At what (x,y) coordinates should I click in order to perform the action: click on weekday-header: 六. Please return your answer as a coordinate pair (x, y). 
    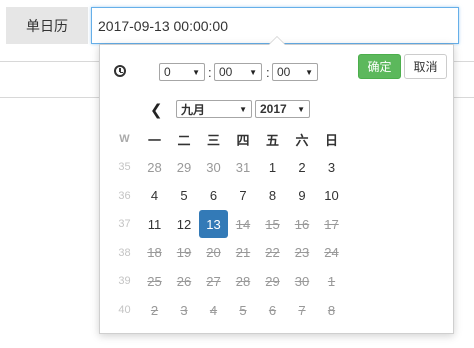
    Looking at the image, I should click on (302, 140).